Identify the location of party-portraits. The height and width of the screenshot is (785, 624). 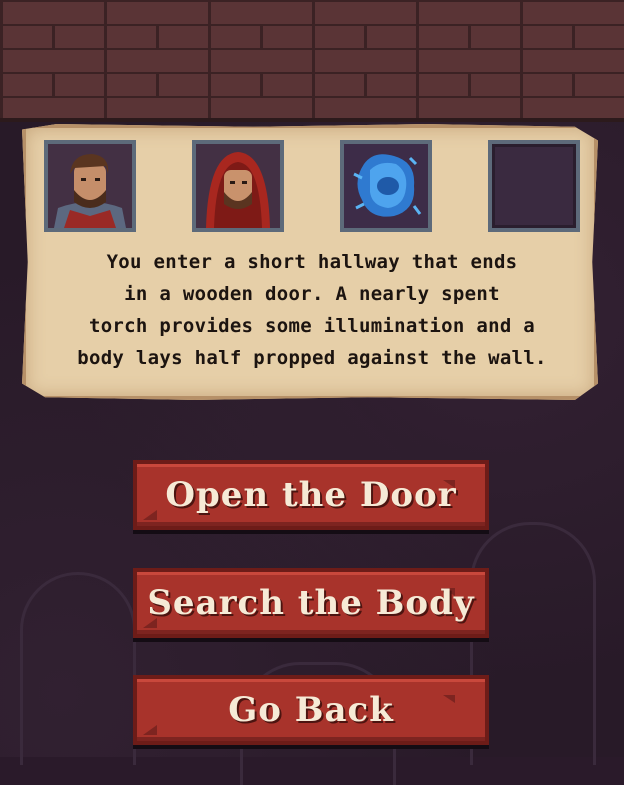
(314, 188).